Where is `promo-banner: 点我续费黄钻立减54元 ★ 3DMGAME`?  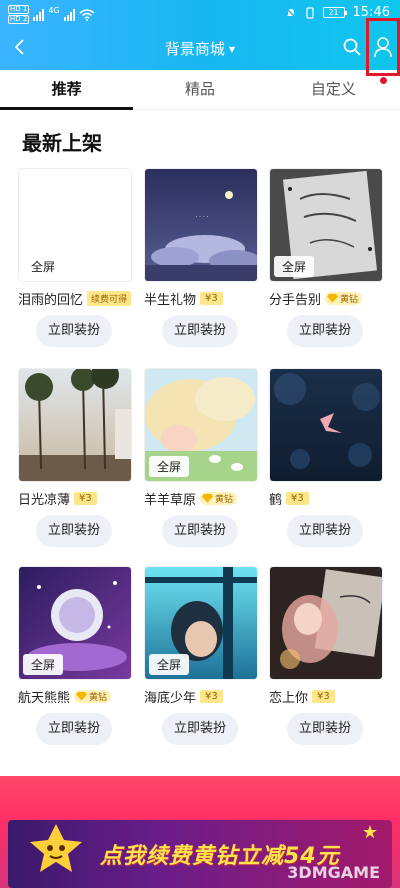 promo-banner: 点我续费黄钻立减54元 ★ 3DMGAME is located at coordinates (200, 832).